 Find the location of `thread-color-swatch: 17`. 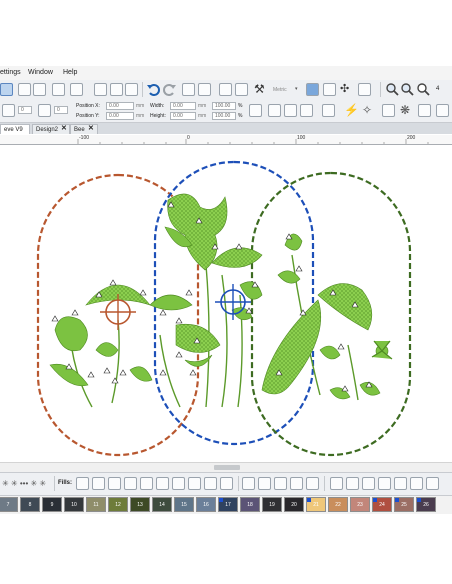

thread-color-swatch: 17 is located at coordinates (228, 504).